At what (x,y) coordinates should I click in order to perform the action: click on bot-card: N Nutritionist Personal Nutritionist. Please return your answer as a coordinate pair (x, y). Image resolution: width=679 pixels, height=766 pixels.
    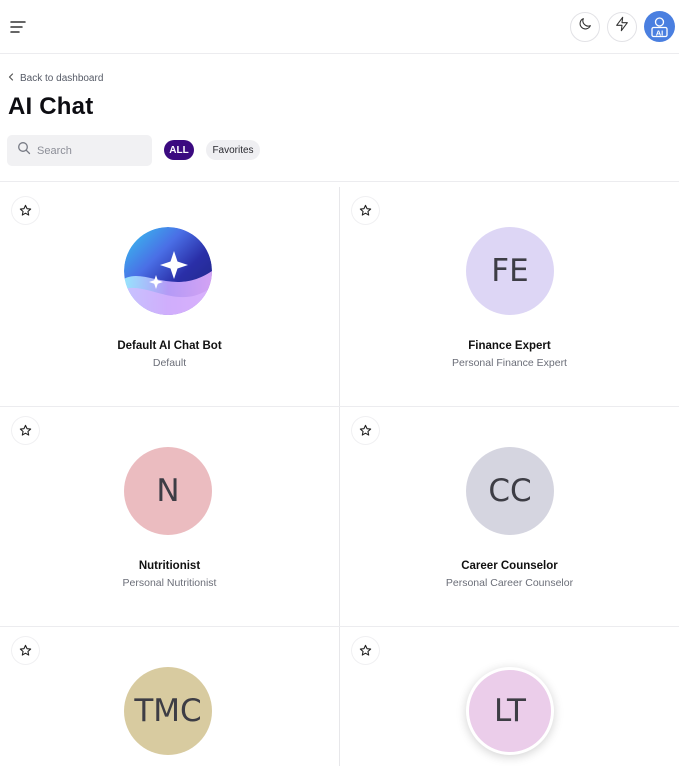
    Looking at the image, I should click on (169, 517).